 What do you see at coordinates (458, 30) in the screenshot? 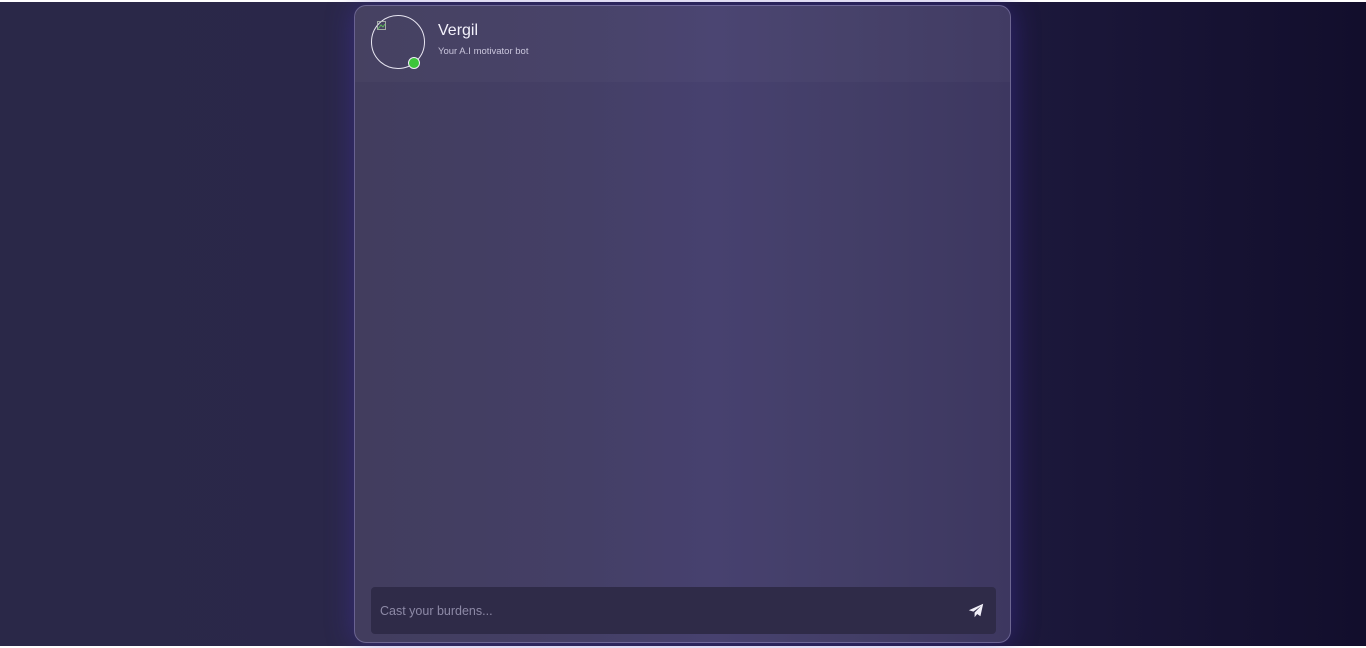
I see `bot-name: Vergil` at bounding box center [458, 30].